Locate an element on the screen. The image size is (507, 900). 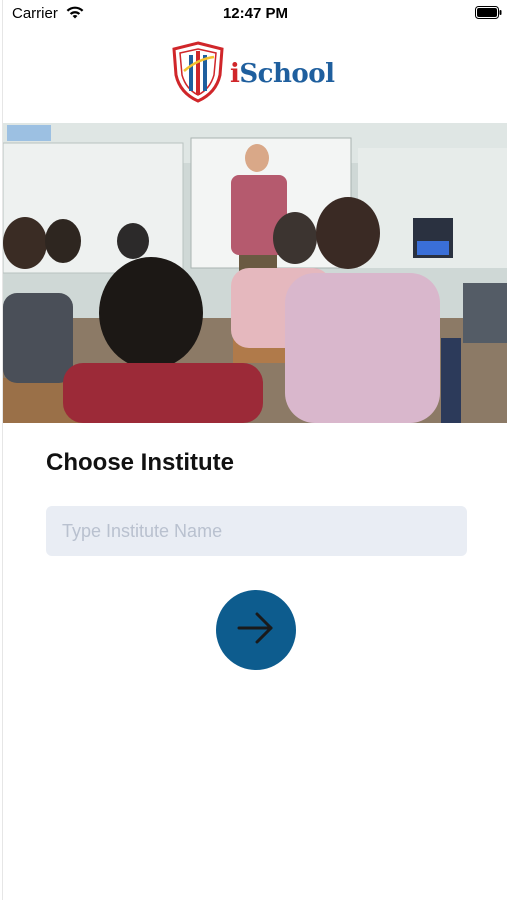
status-bar: Carrier 12:47 PM is located at coordinates (255, 14).